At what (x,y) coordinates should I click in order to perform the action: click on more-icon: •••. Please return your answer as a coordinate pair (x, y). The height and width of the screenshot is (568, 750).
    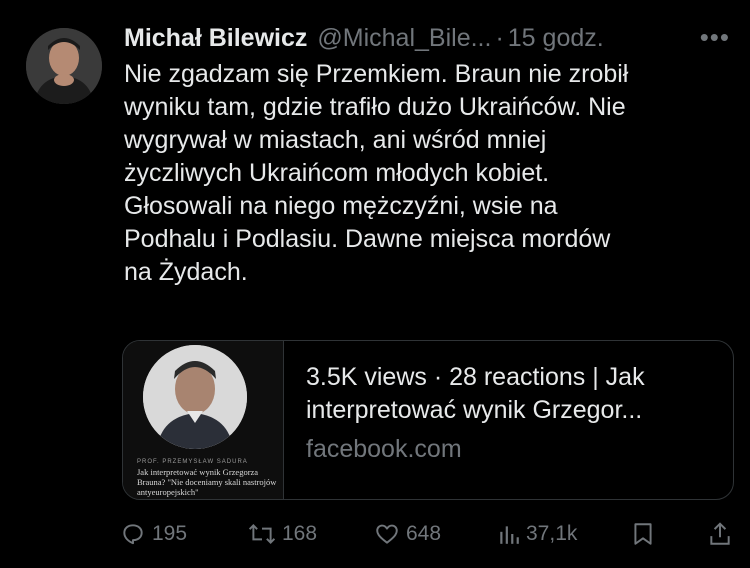
    Looking at the image, I should click on (715, 37).